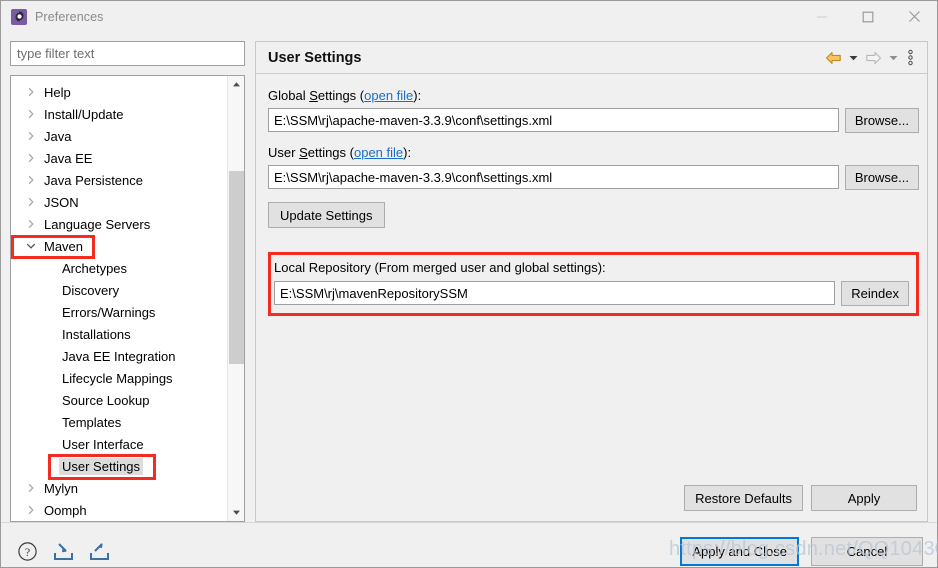 The width and height of the screenshot is (938, 568). Describe the element at coordinates (303, 152) in the screenshot. I see `user-settings-label-mnemonic: S` at that location.